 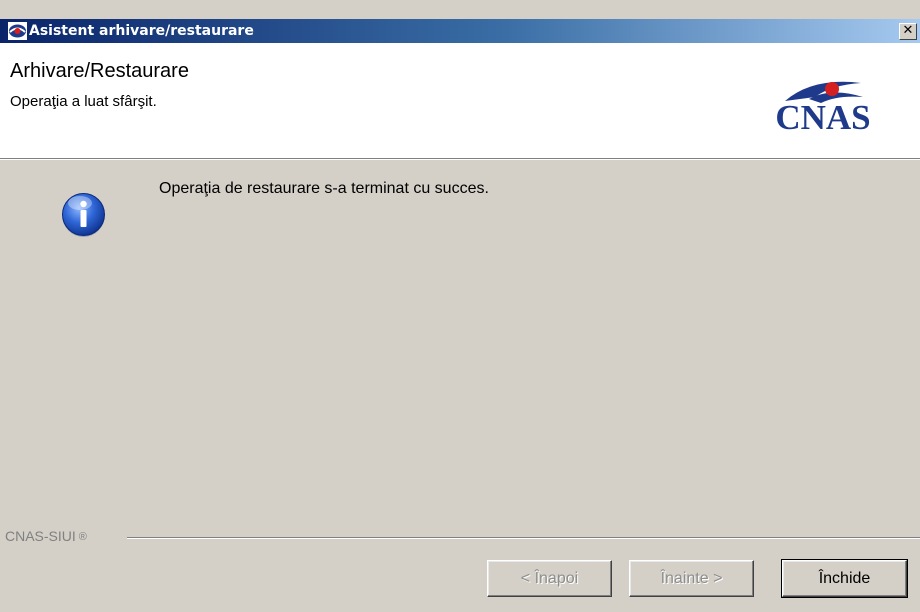 I want to click on window-close-button: ✕, so click(x=908, y=31).